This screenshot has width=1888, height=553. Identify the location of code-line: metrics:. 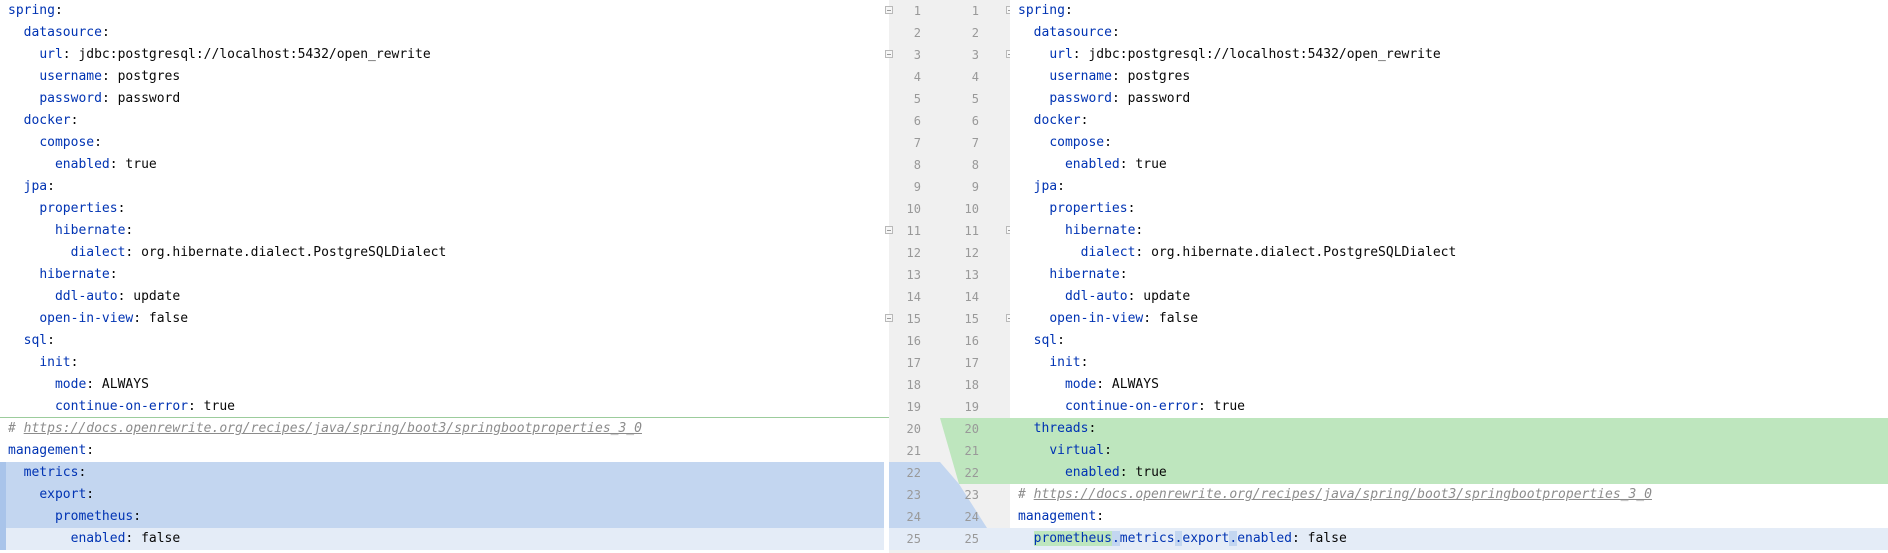
(444, 473).